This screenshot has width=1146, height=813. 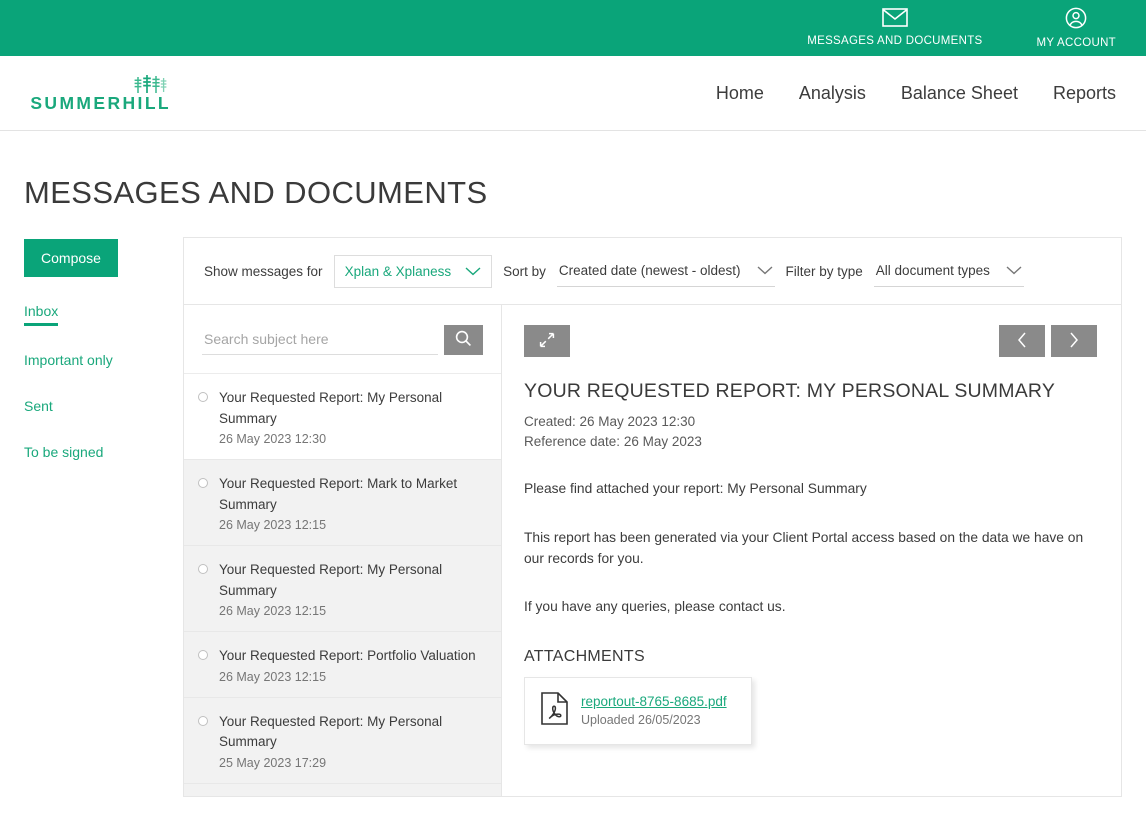 What do you see at coordinates (610, 421) in the screenshot?
I see `message-created-date: Created: 26 May 2023 12:30` at bounding box center [610, 421].